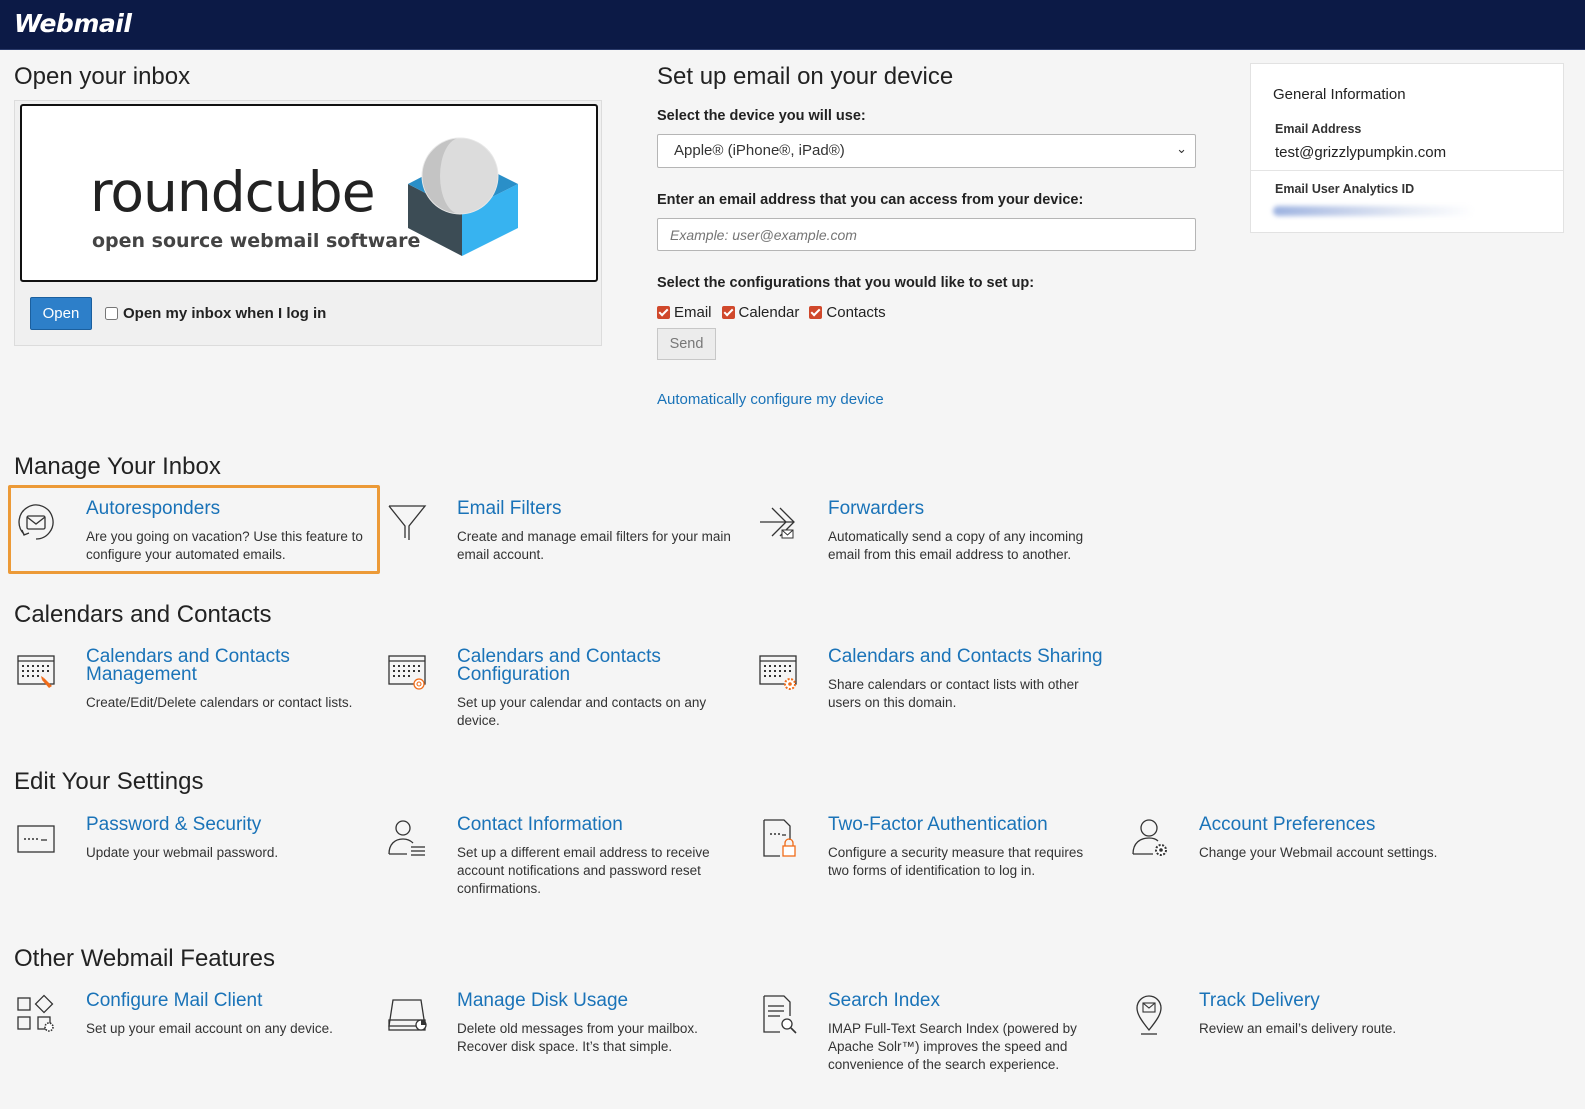 This screenshot has width=1585, height=1109. I want to click on config-contacts-label: Contacts, so click(856, 312).